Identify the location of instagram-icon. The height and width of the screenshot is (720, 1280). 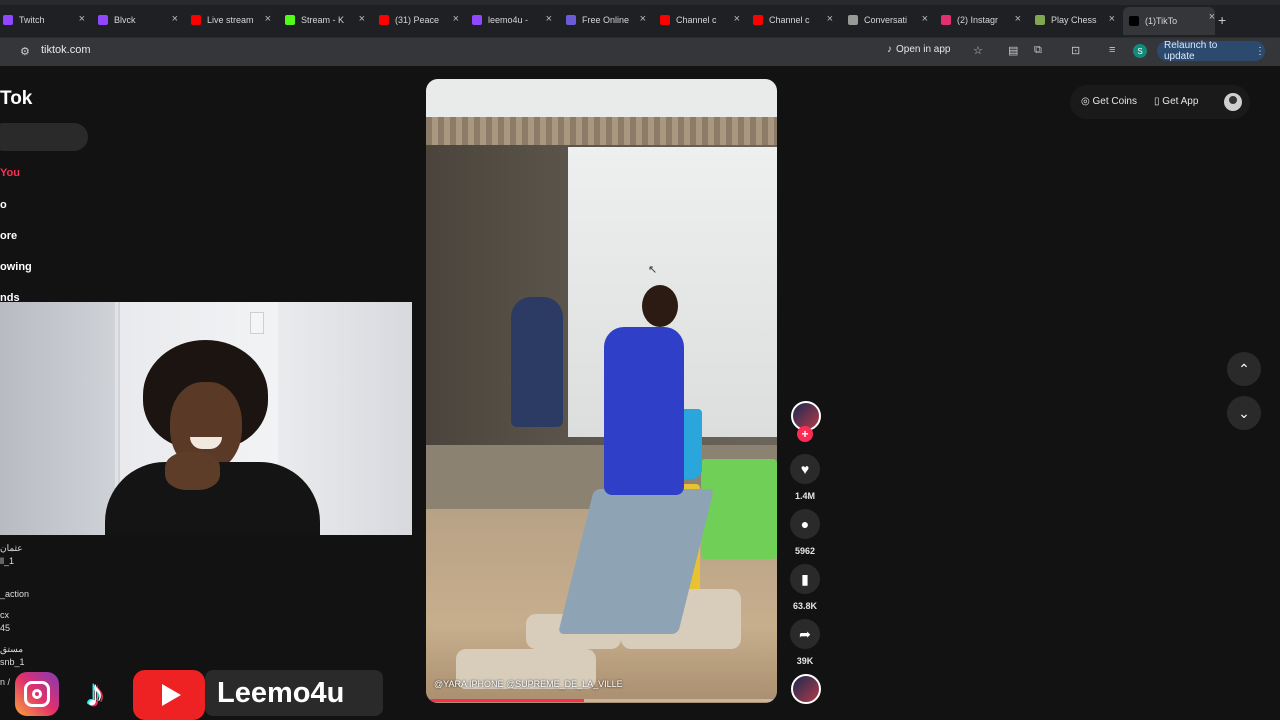
(37, 694).